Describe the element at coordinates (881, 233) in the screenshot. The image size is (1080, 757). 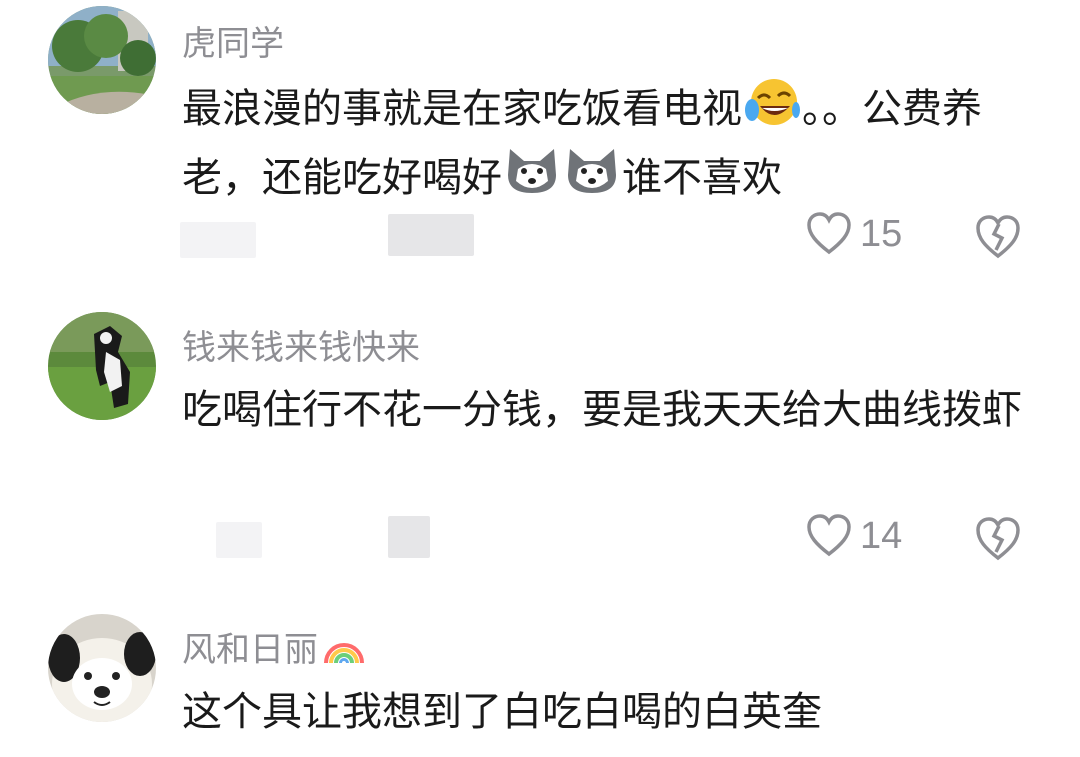
I see `like-count: 15` at that location.